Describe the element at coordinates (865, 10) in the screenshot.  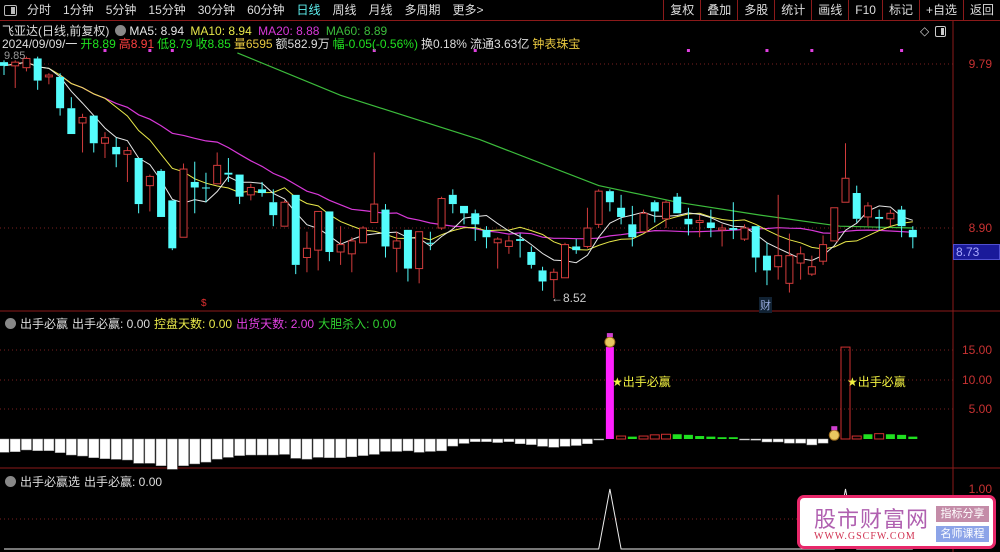
I see `f10-button: F10` at that location.